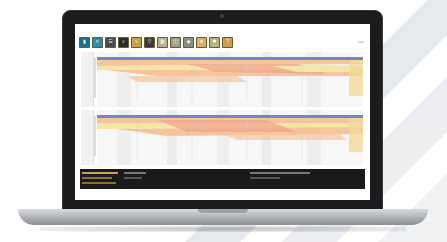  Describe the element at coordinates (95, 78) in the screenshot. I see `scrollbar-upper` at that location.